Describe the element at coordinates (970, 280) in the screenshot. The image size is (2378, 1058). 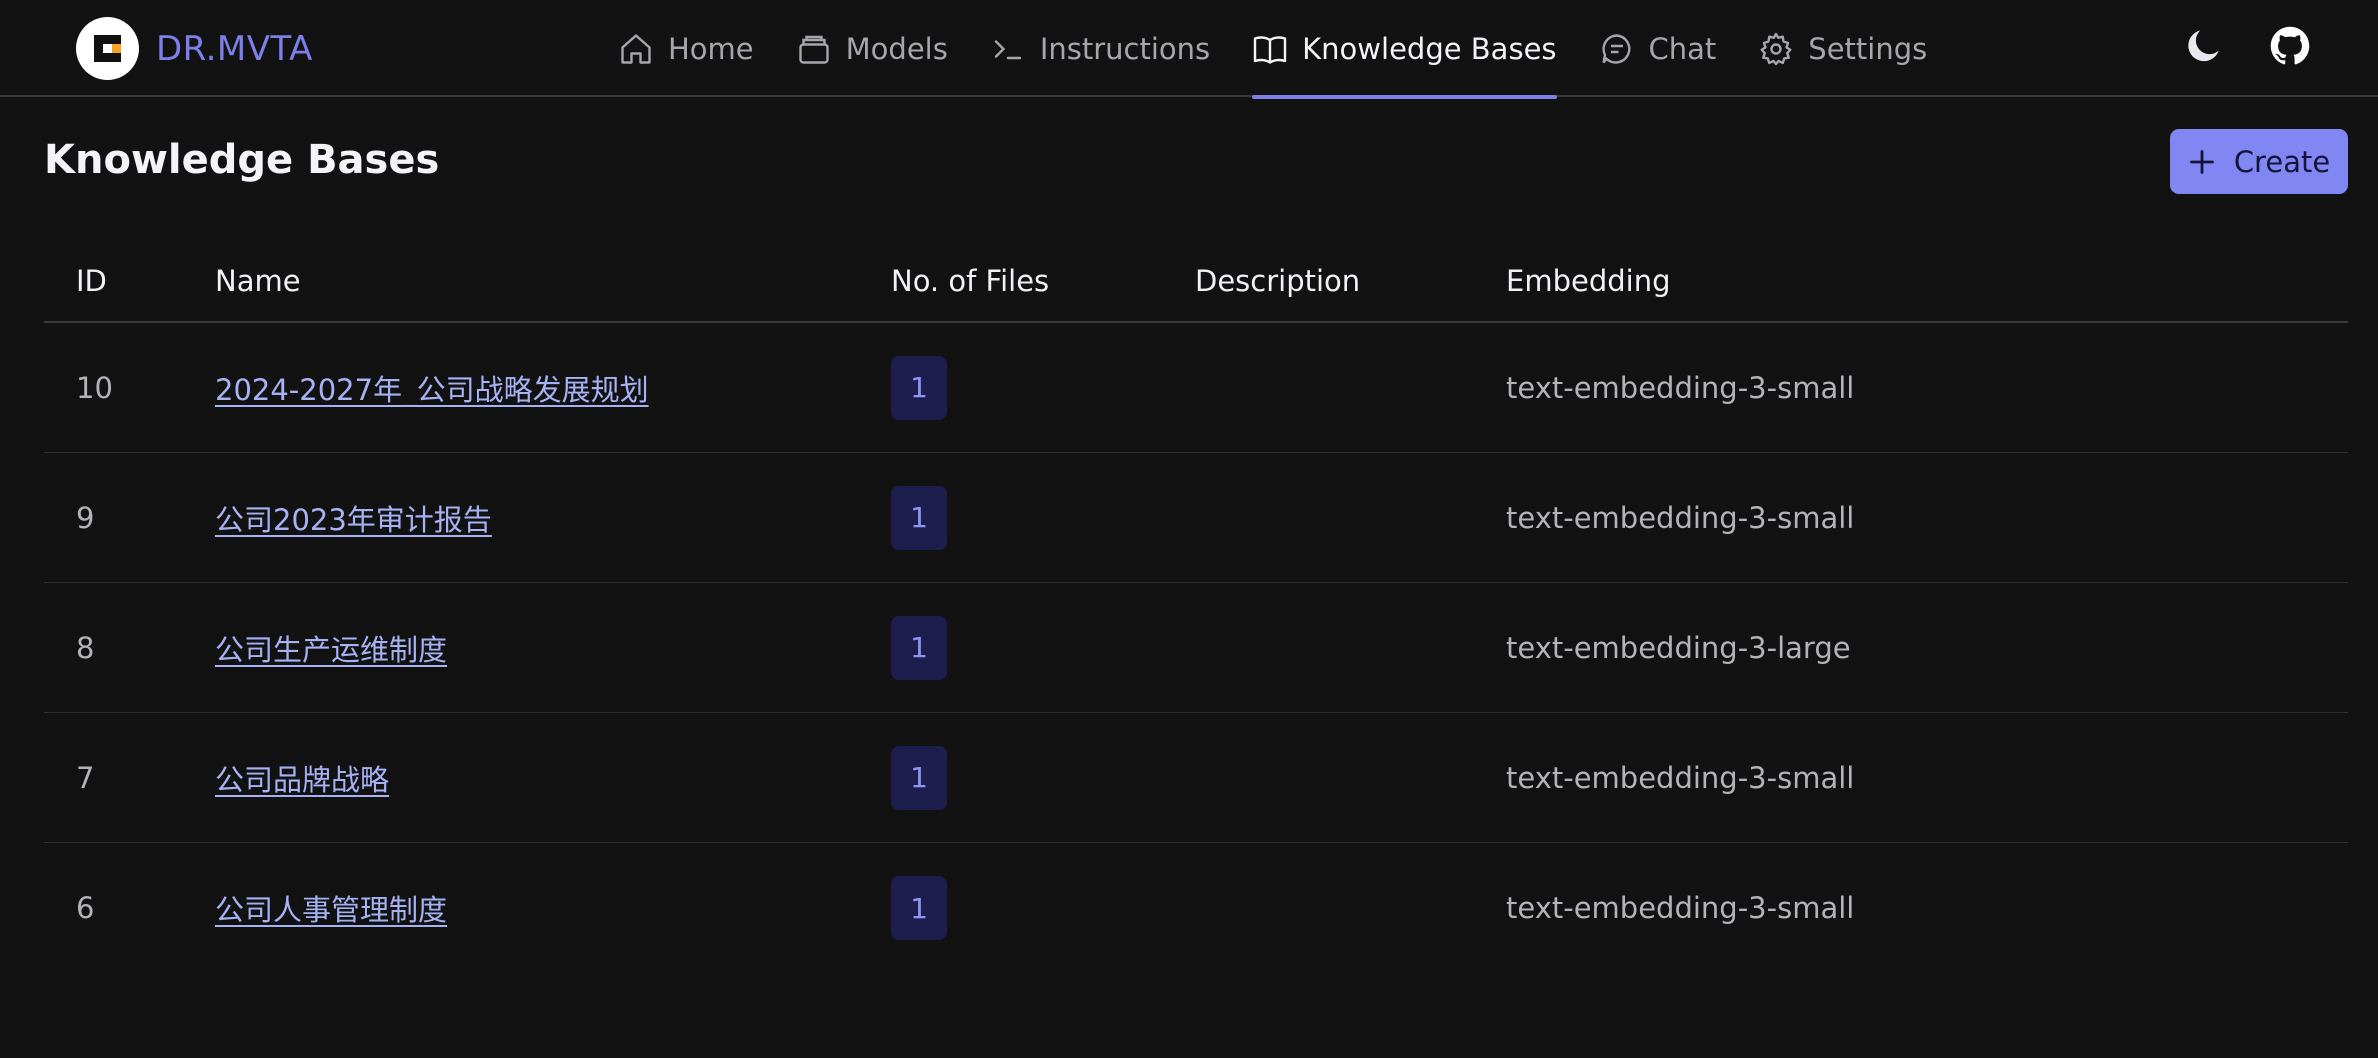
I see `header-files: No. of Files` at that location.